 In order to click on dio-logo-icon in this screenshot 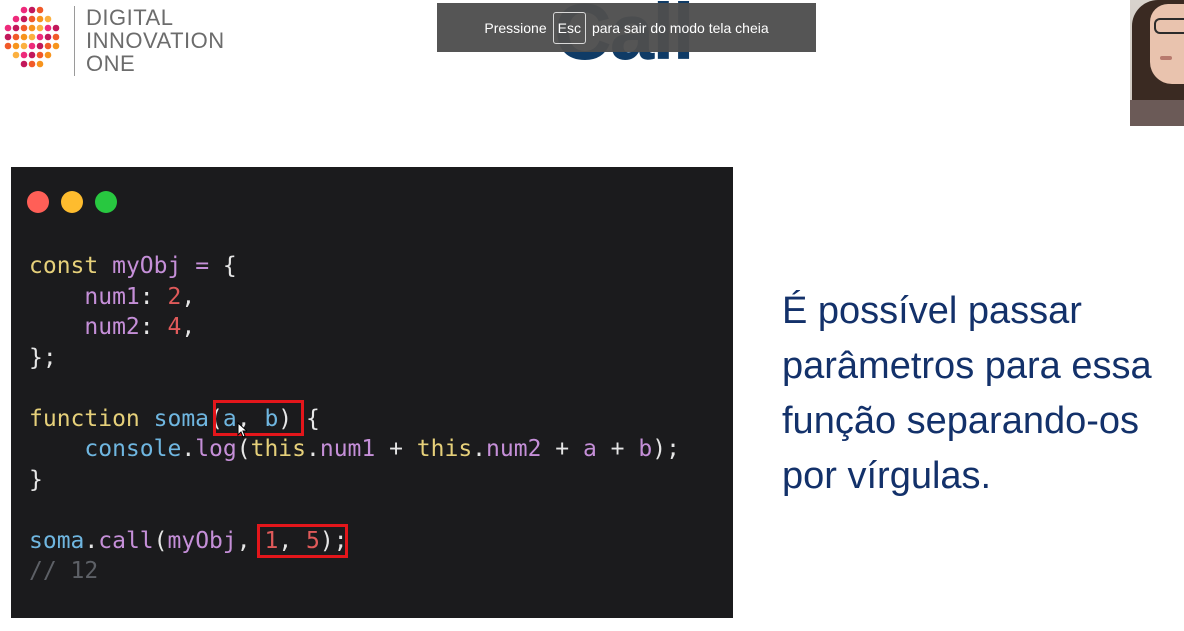, I will do `click(32, 37)`.